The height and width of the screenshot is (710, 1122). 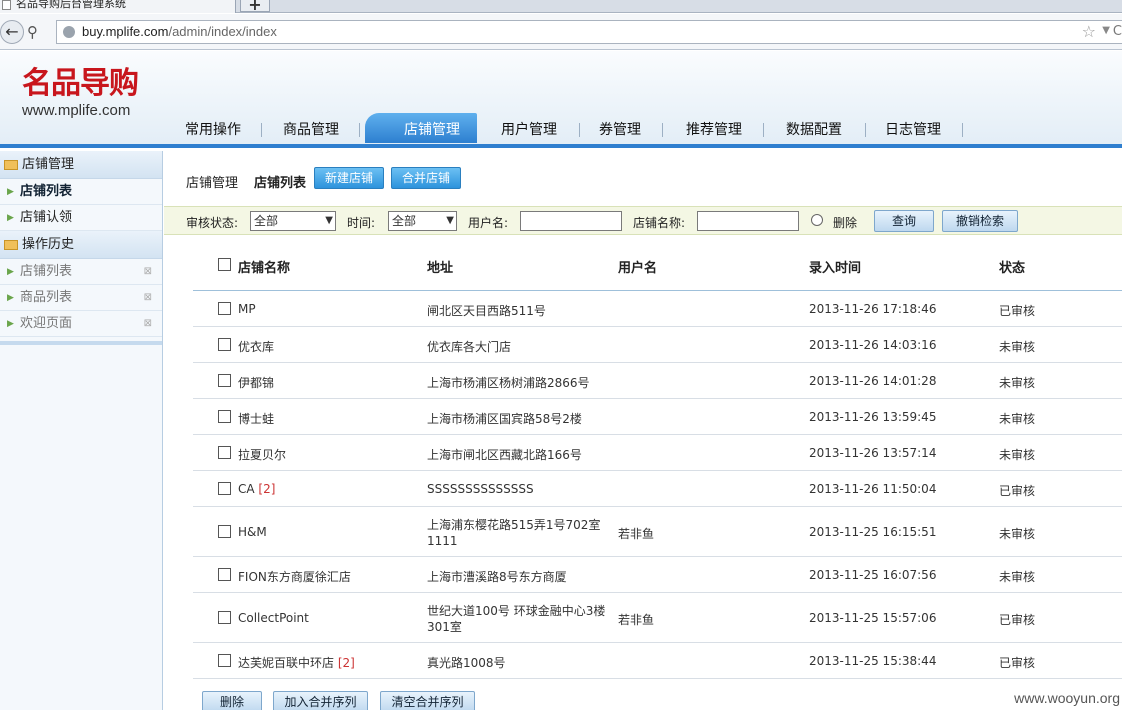 I want to click on status: 未审核, so click(x=1017, y=534).